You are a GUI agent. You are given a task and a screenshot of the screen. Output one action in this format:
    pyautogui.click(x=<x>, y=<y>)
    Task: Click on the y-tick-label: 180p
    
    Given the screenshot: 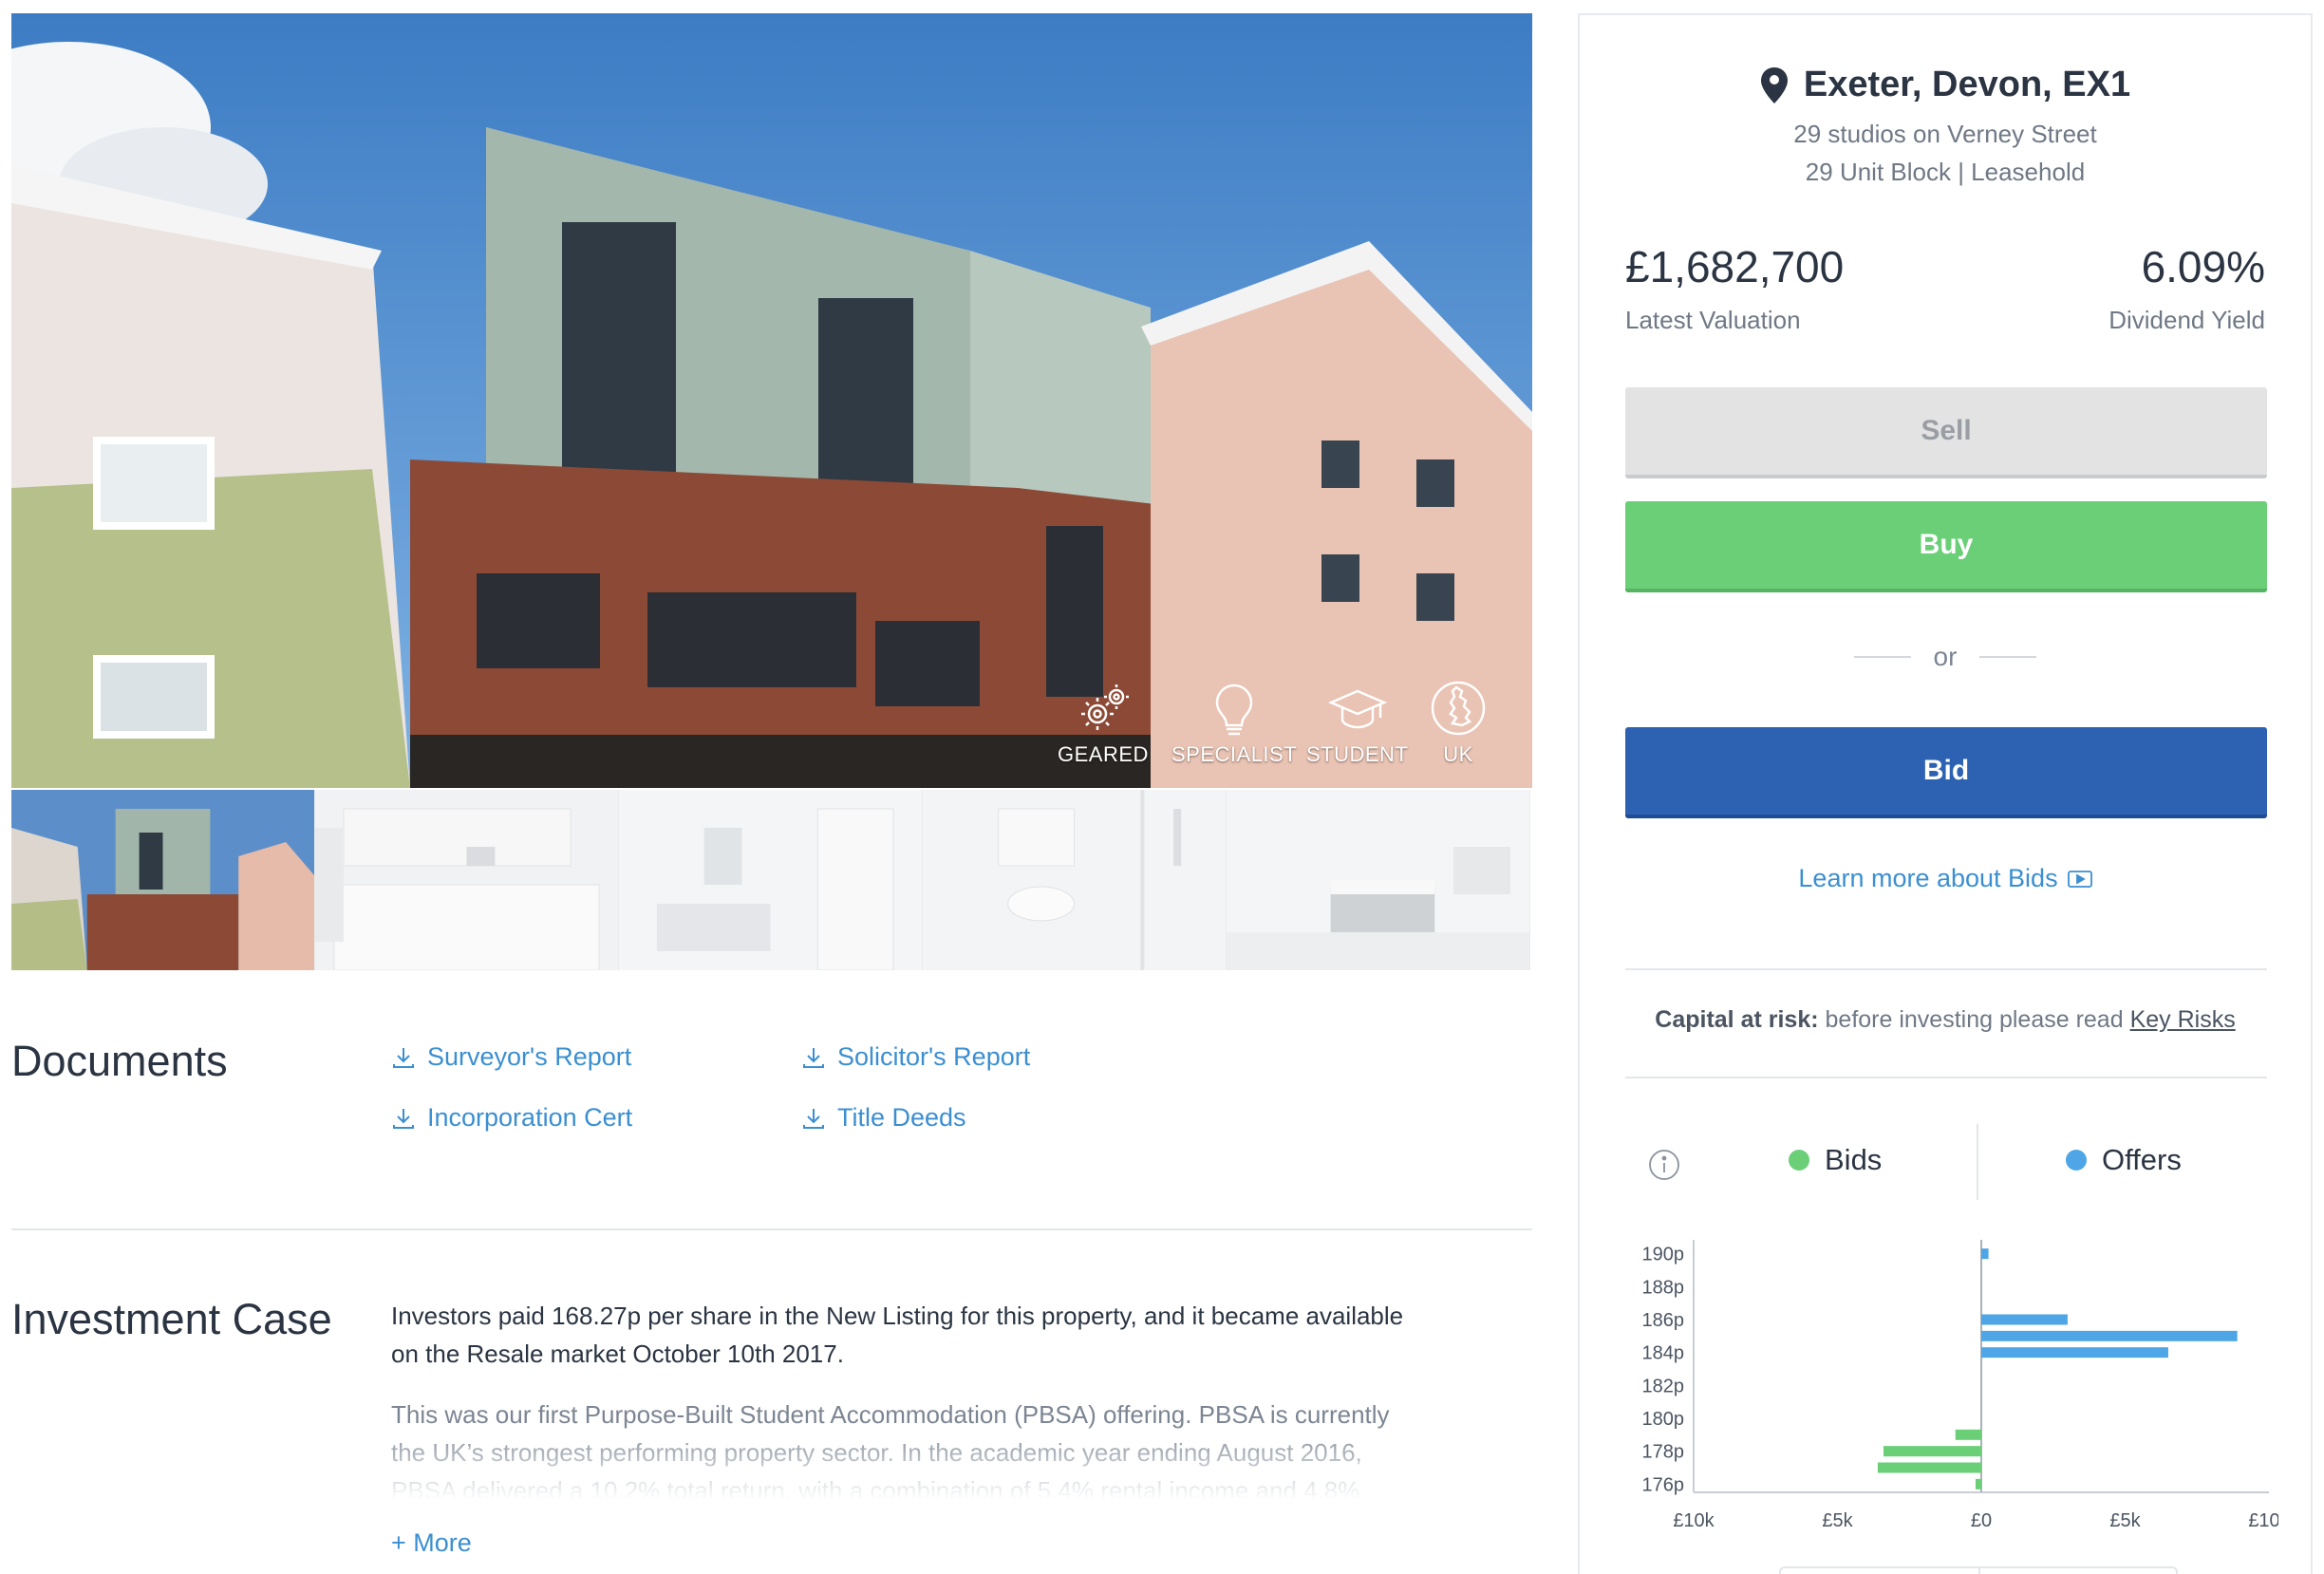 What is the action you would take?
    pyautogui.click(x=1663, y=1420)
    